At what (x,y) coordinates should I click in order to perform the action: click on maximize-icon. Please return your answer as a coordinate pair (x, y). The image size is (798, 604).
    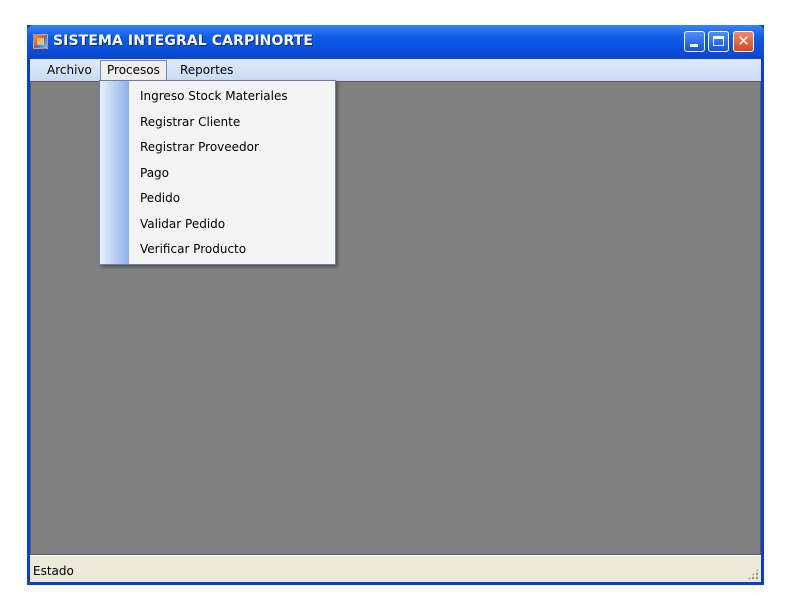
    Looking at the image, I should click on (718, 41).